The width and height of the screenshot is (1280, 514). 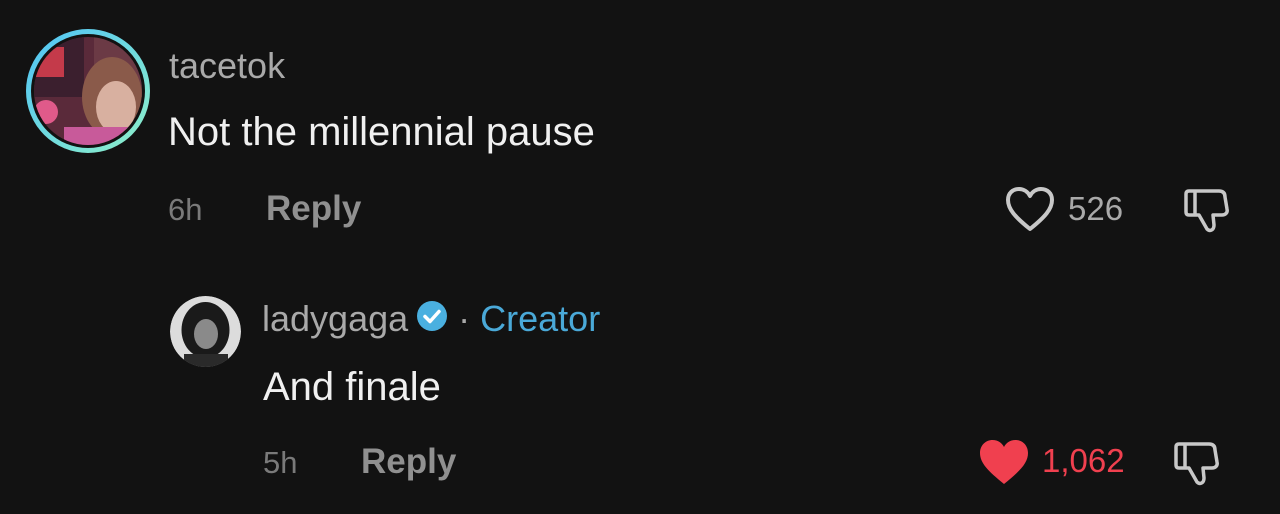 What do you see at coordinates (185, 209) in the screenshot?
I see `comment-timestamp: 6h` at bounding box center [185, 209].